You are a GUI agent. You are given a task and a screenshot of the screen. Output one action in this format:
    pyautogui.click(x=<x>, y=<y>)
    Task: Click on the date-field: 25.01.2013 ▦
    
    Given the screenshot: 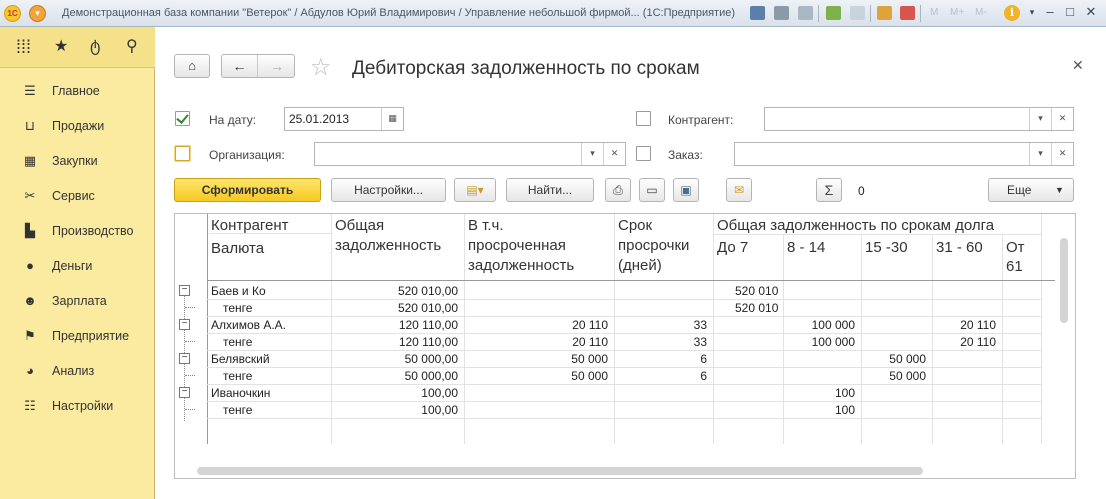 What is the action you would take?
    pyautogui.click(x=344, y=119)
    